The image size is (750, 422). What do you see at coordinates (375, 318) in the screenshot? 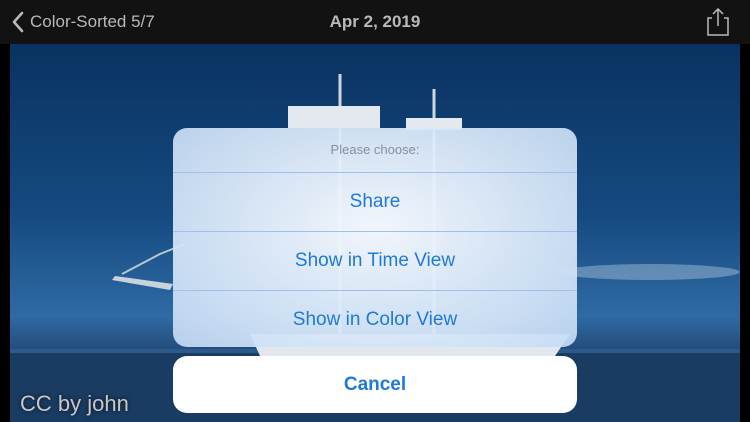
I see `show-in-color-view-button: Show in Color View` at bounding box center [375, 318].